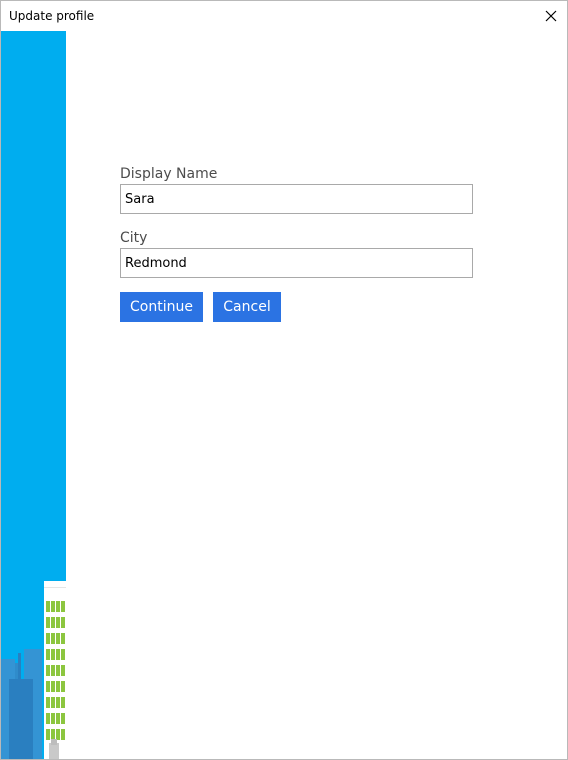 Image resolution: width=568 pixels, height=760 pixels. Describe the element at coordinates (169, 174) in the screenshot. I see `display-name-label: Display Name` at that location.